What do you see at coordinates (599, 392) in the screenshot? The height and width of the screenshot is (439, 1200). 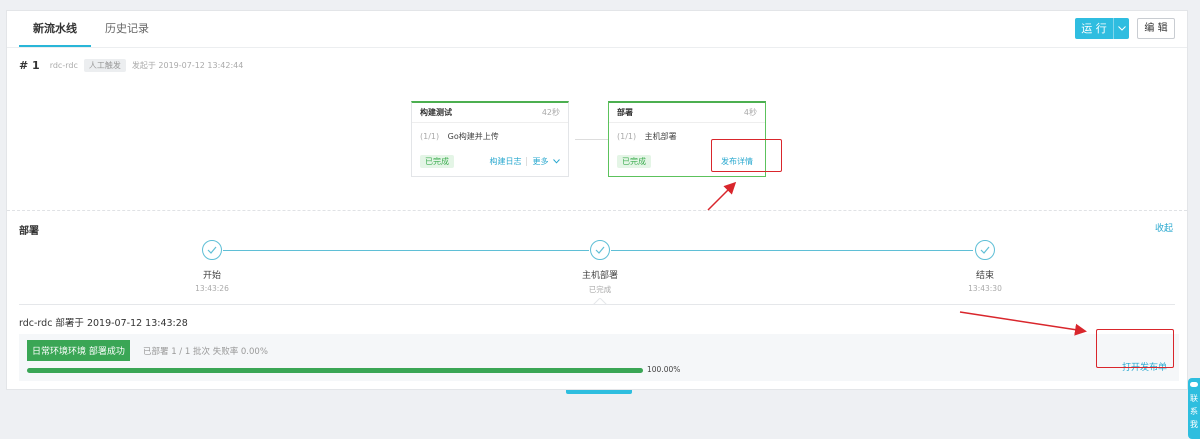 I see `bottom-handle` at bounding box center [599, 392].